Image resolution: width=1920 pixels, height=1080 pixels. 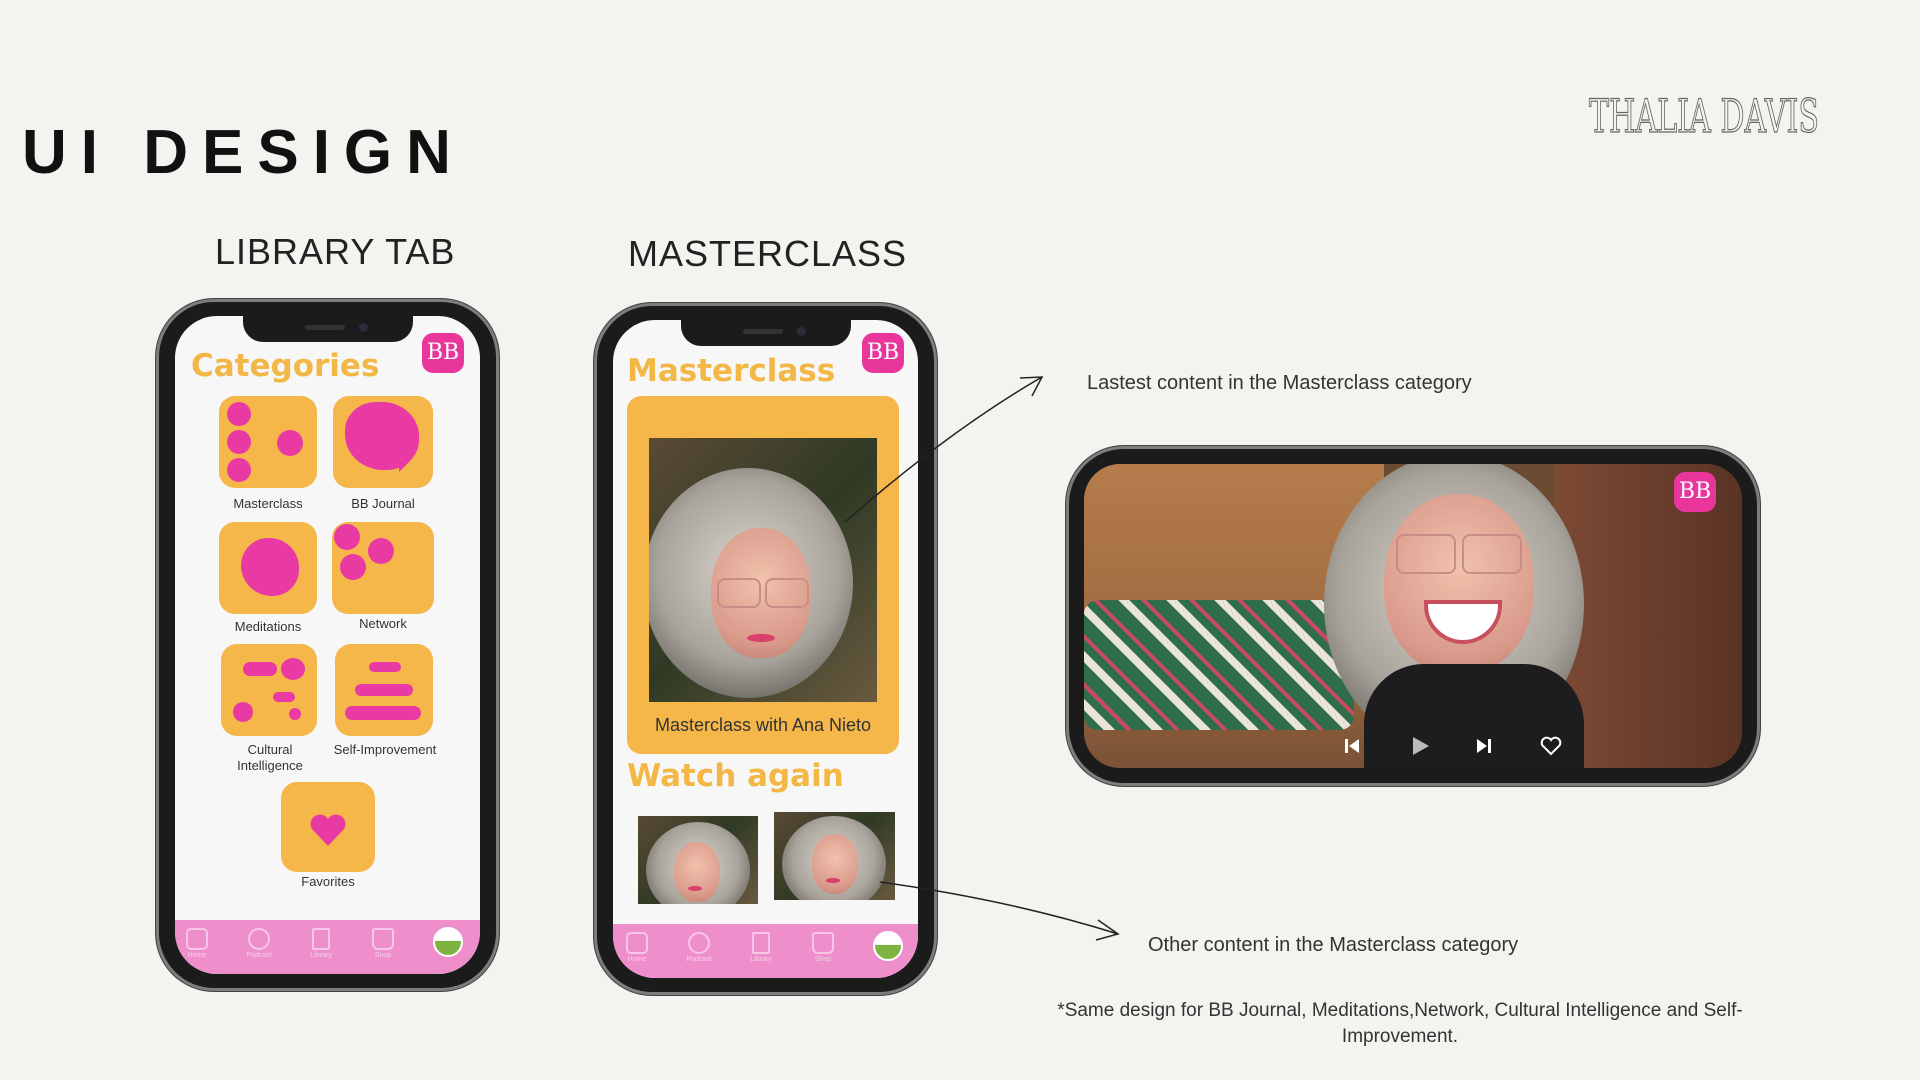 I want to click on arrow-to-latest, so click(x=943, y=449).